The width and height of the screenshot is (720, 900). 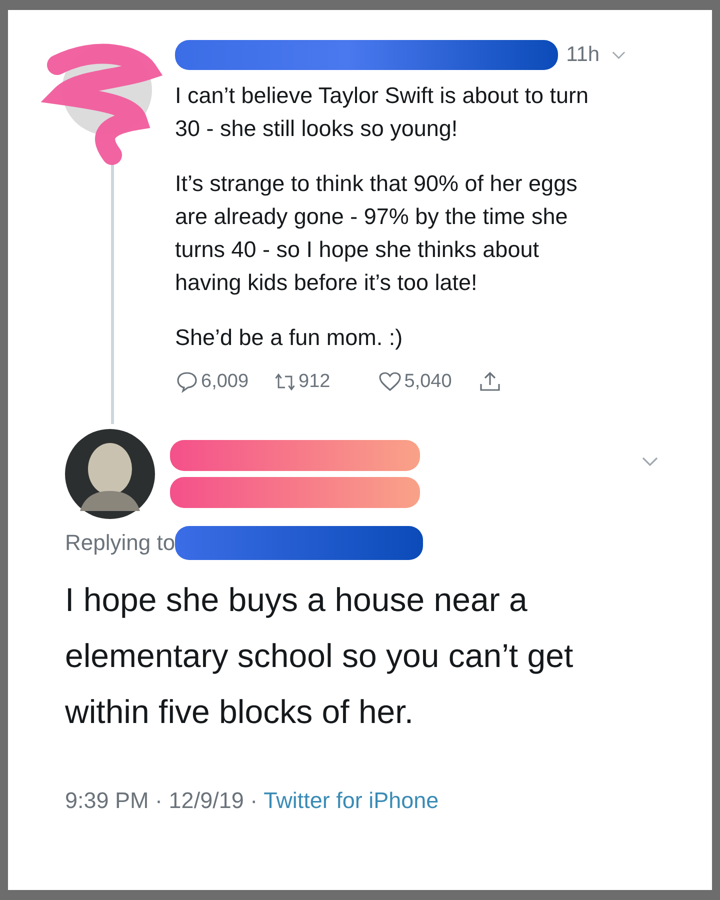 I want to click on share-icon, so click(x=490, y=382).